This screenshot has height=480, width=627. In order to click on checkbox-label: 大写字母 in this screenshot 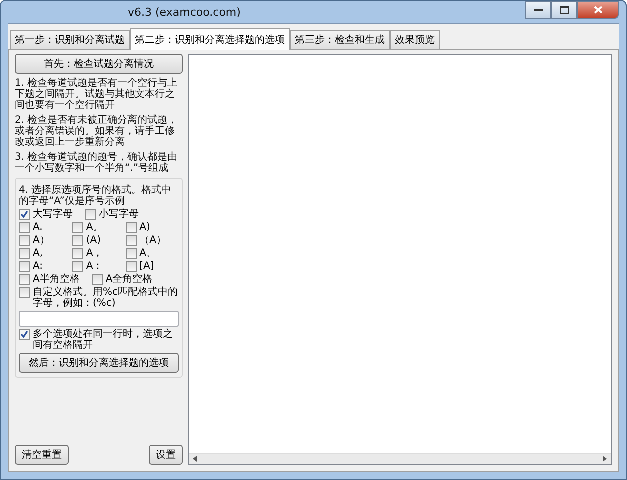, I will do `click(53, 214)`.